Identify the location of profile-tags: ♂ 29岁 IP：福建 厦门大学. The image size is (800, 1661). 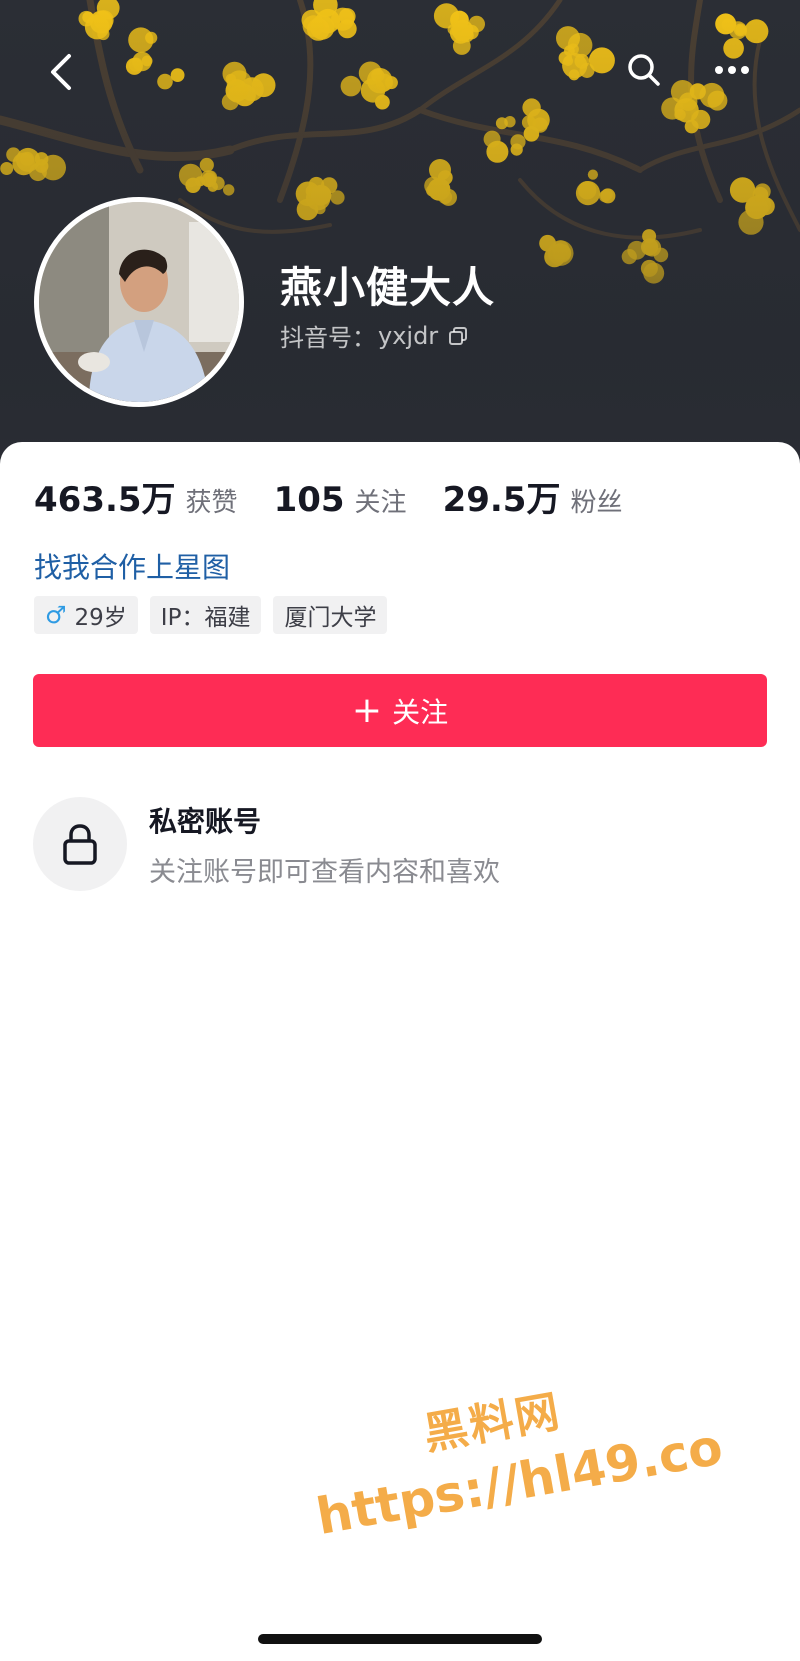
(216, 615).